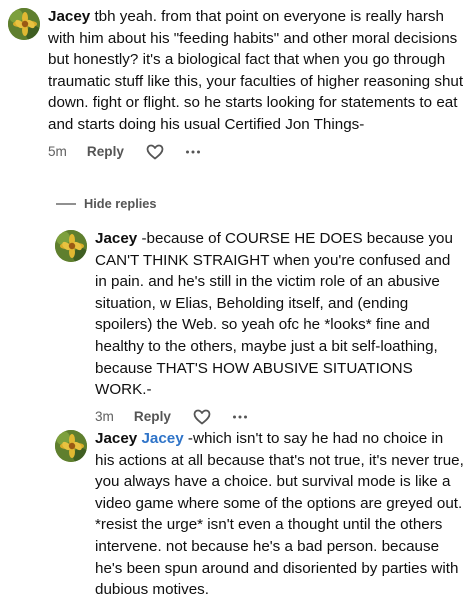 The height and width of the screenshot is (604, 470). Describe the element at coordinates (120, 203) in the screenshot. I see `hide-replies-label: Hide replies` at that location.